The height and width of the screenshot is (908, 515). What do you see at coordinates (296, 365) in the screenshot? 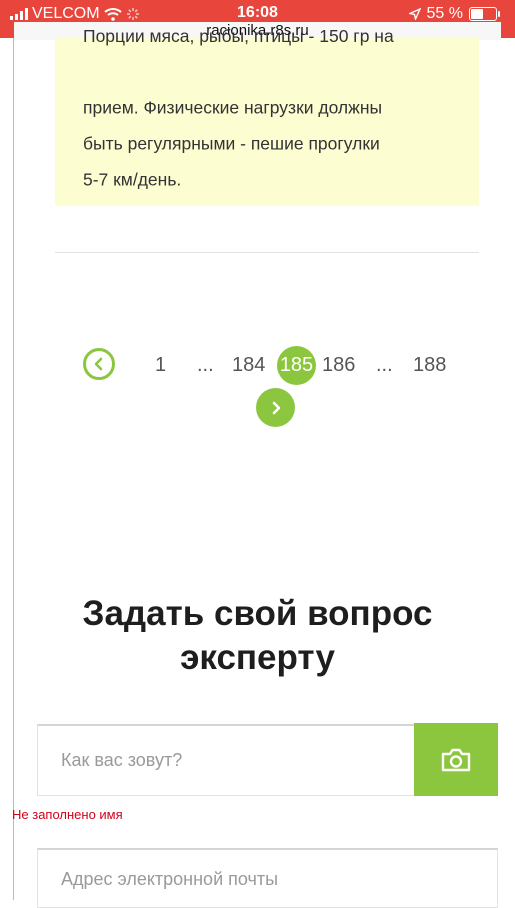
I see `page-current: 185` at bounding box center [296, 365].